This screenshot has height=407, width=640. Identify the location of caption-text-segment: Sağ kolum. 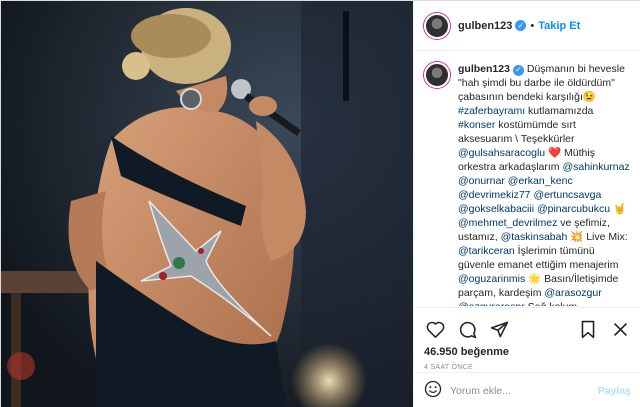
(551, 303).